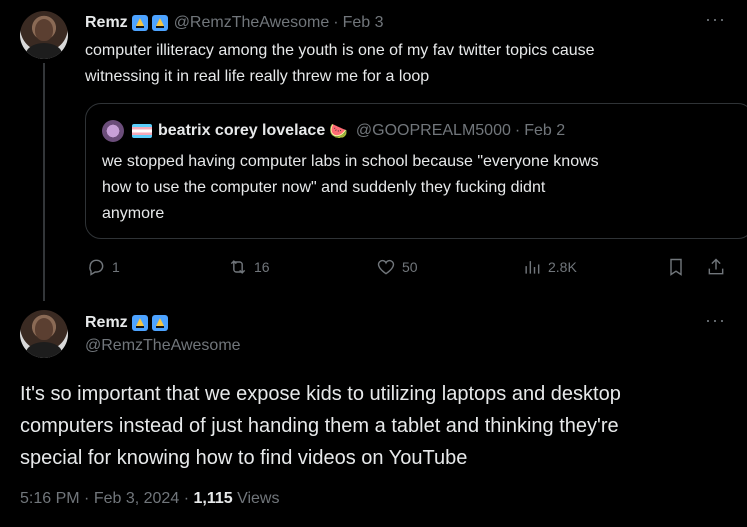  Describe the element at coordinates (142, 131) in the screenshot. I see `flag-icon` at that location.